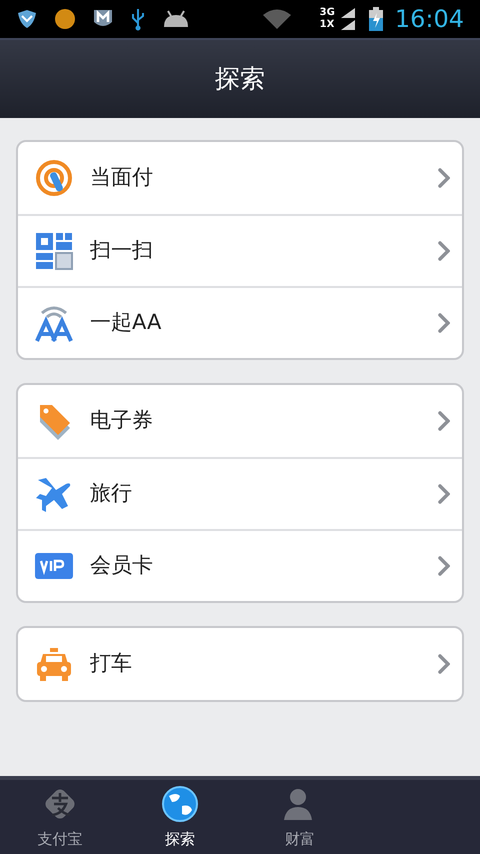 The height and width of the screenshot is (854, 480). What do you see at coordinates (429, 19) in the screenshot?
I see `clock: 16:04` at bounding box center [429, 19].